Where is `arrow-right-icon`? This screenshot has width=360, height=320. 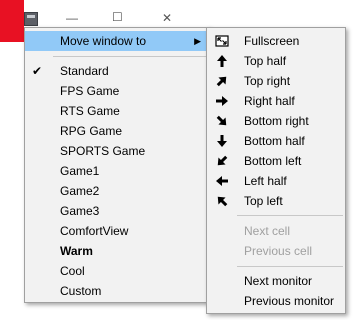 arrow-right-icon is located at coordinates (222, 101).